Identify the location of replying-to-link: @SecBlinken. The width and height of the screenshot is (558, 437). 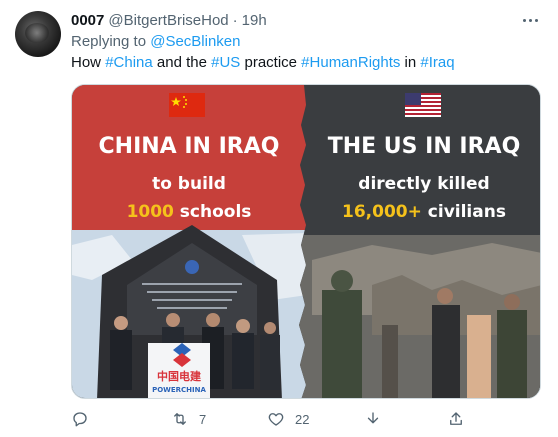
(195, 41).